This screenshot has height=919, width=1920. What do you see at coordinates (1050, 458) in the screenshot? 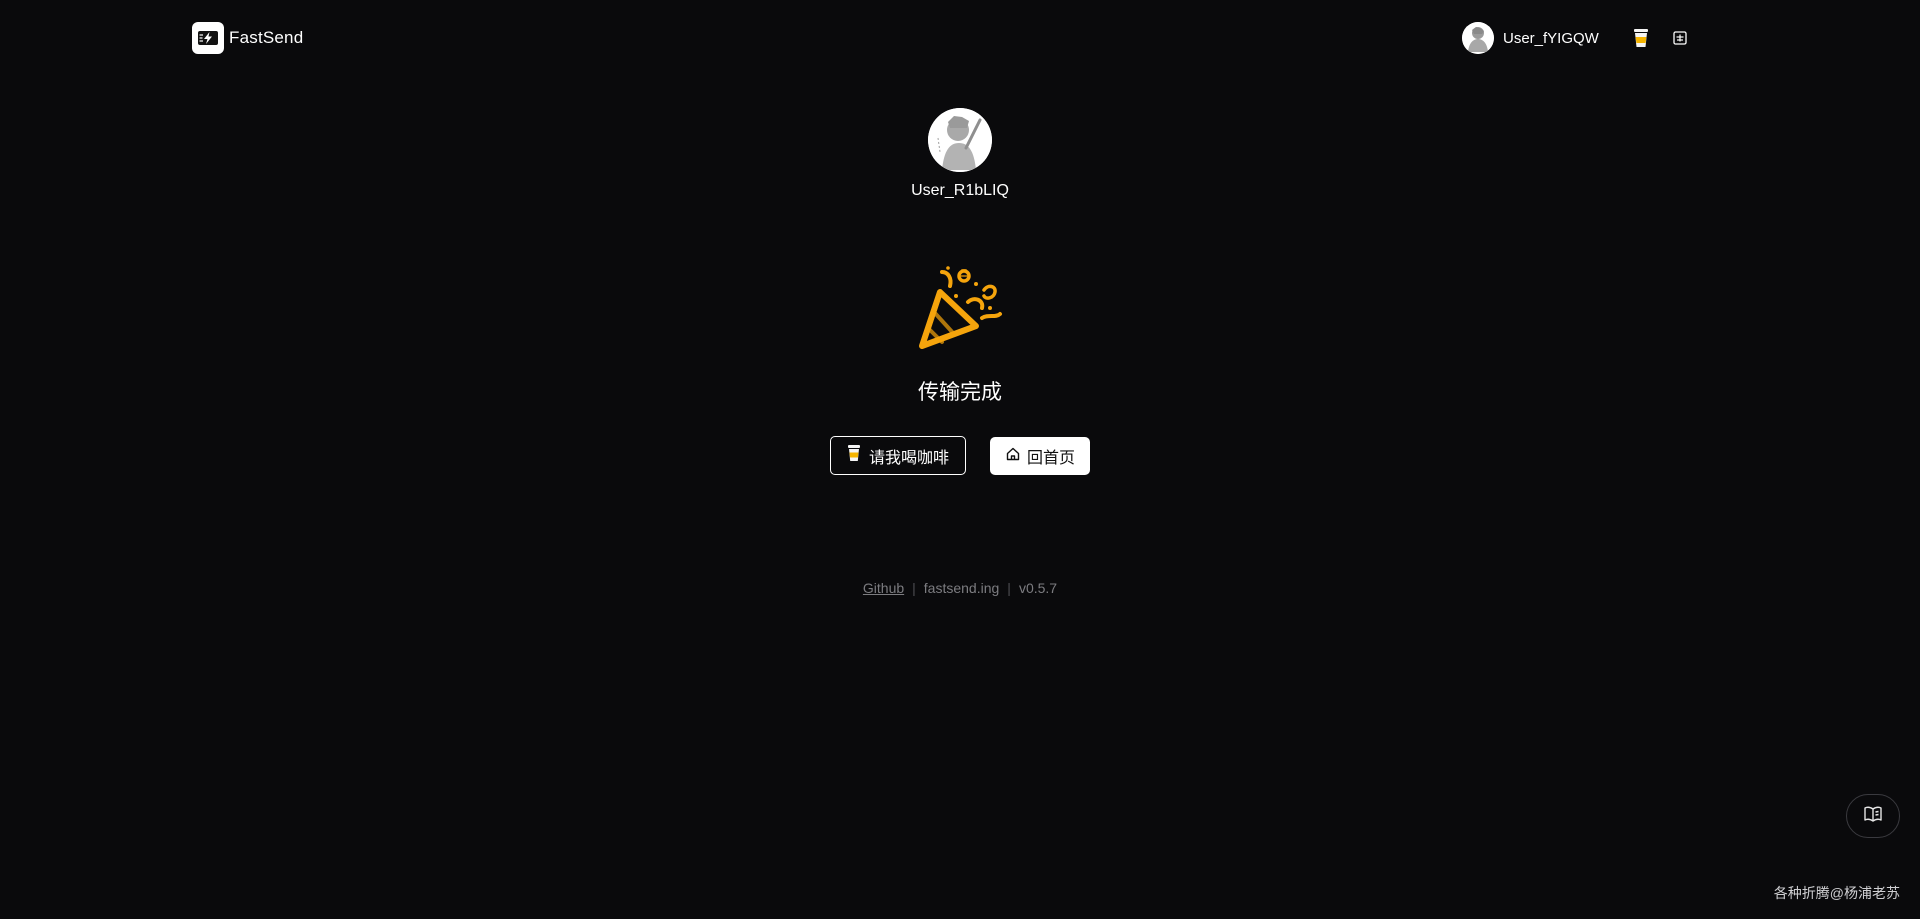
I see `back-home-label: 回首页` at bounding box center [1050, 458].